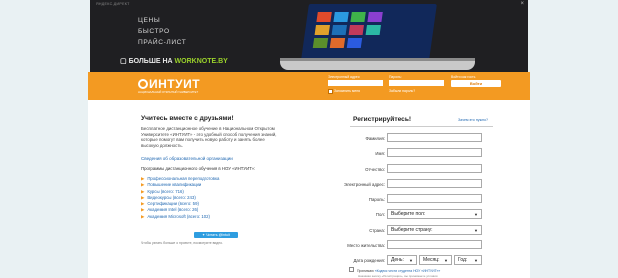 The image size is (618, 278). Describe the element at coordinates (330, 91) in the screenshot. I see `remember-checkbox` at that location.